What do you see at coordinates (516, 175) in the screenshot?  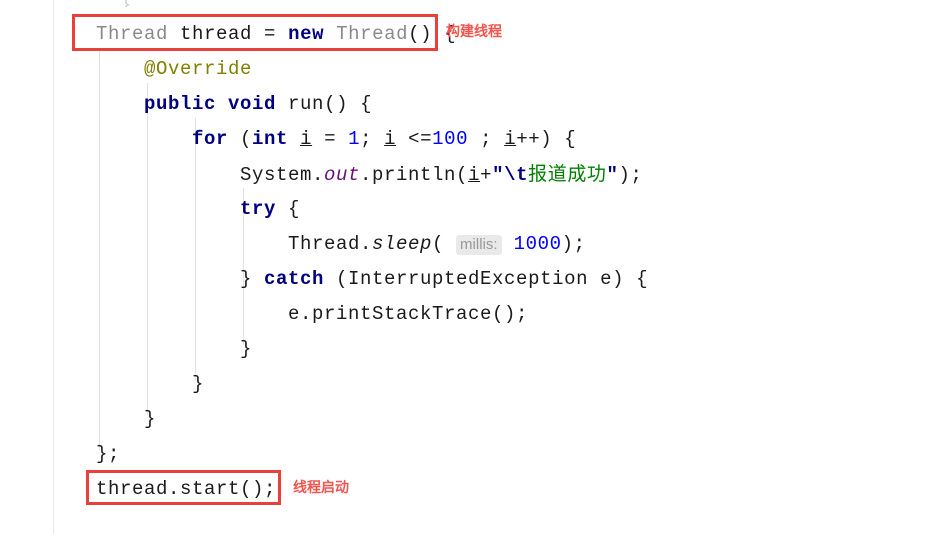 I see `code-token: \t` at bounding box center [516, 175].